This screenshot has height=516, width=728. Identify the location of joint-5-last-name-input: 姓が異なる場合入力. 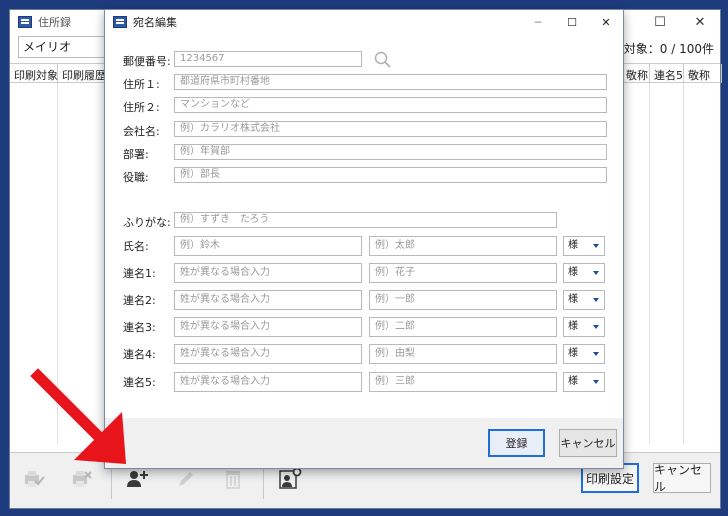
(268, 382).